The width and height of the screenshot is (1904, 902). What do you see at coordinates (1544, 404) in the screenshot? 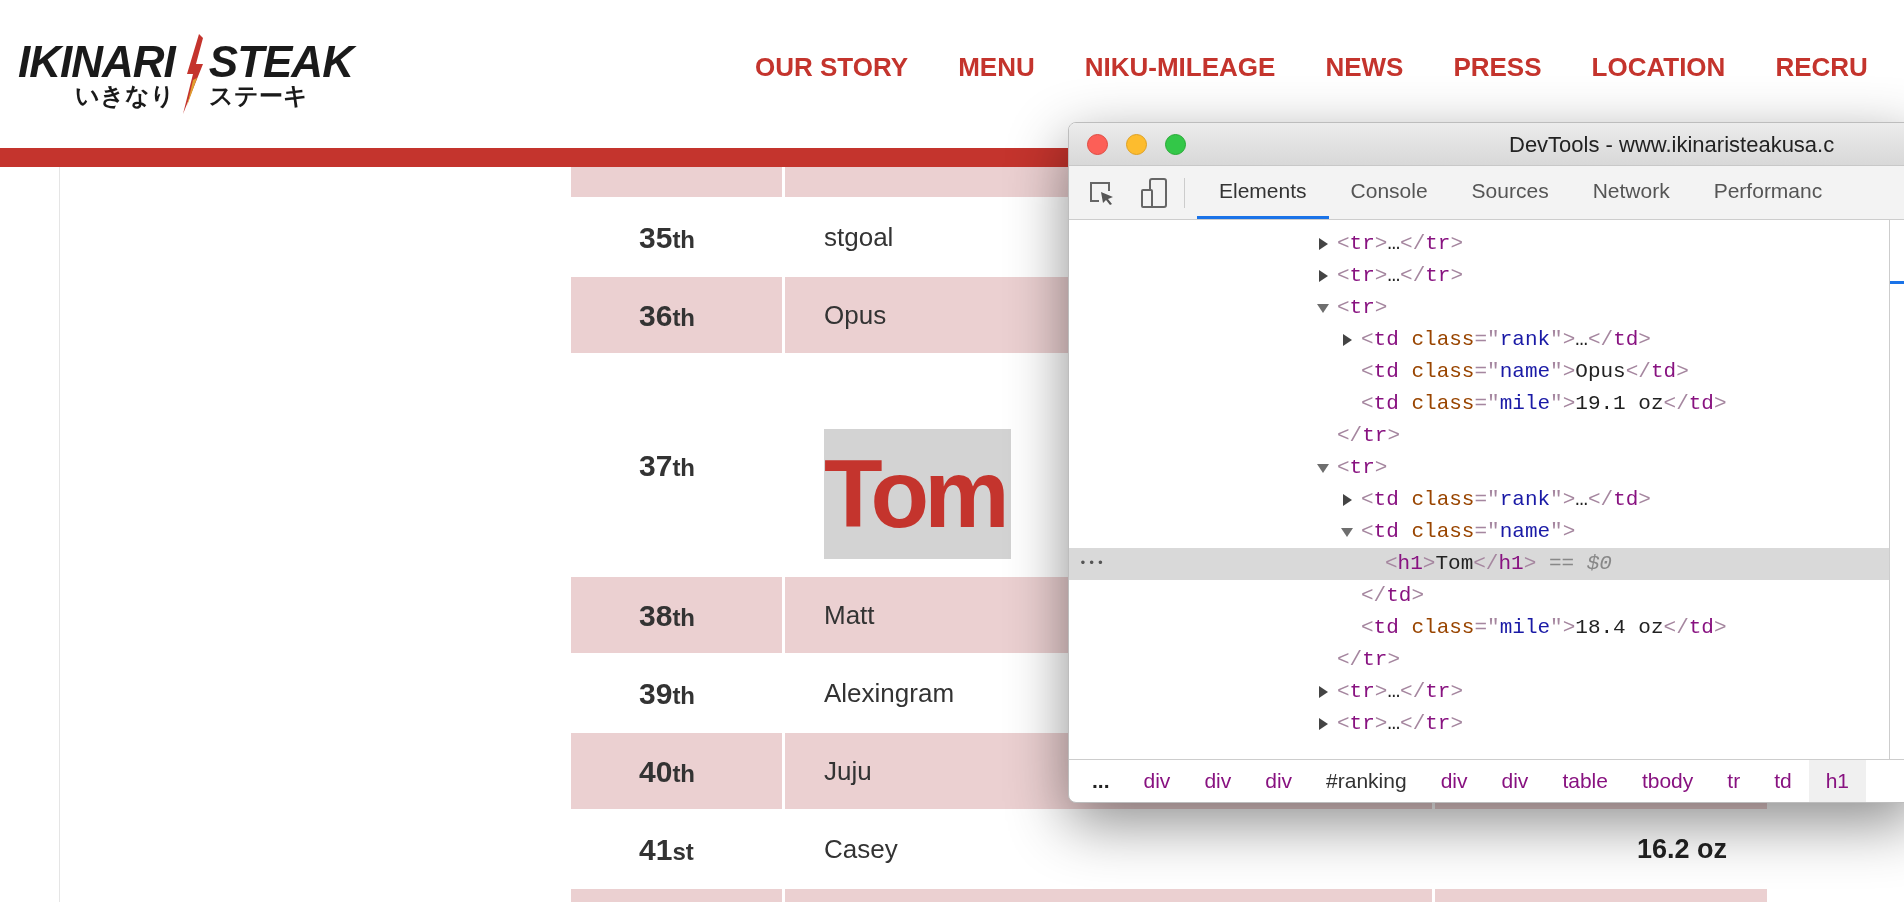
I see `code-line: <td class="mile">19.1 oz</td>` at bounding box center [1544, 404].